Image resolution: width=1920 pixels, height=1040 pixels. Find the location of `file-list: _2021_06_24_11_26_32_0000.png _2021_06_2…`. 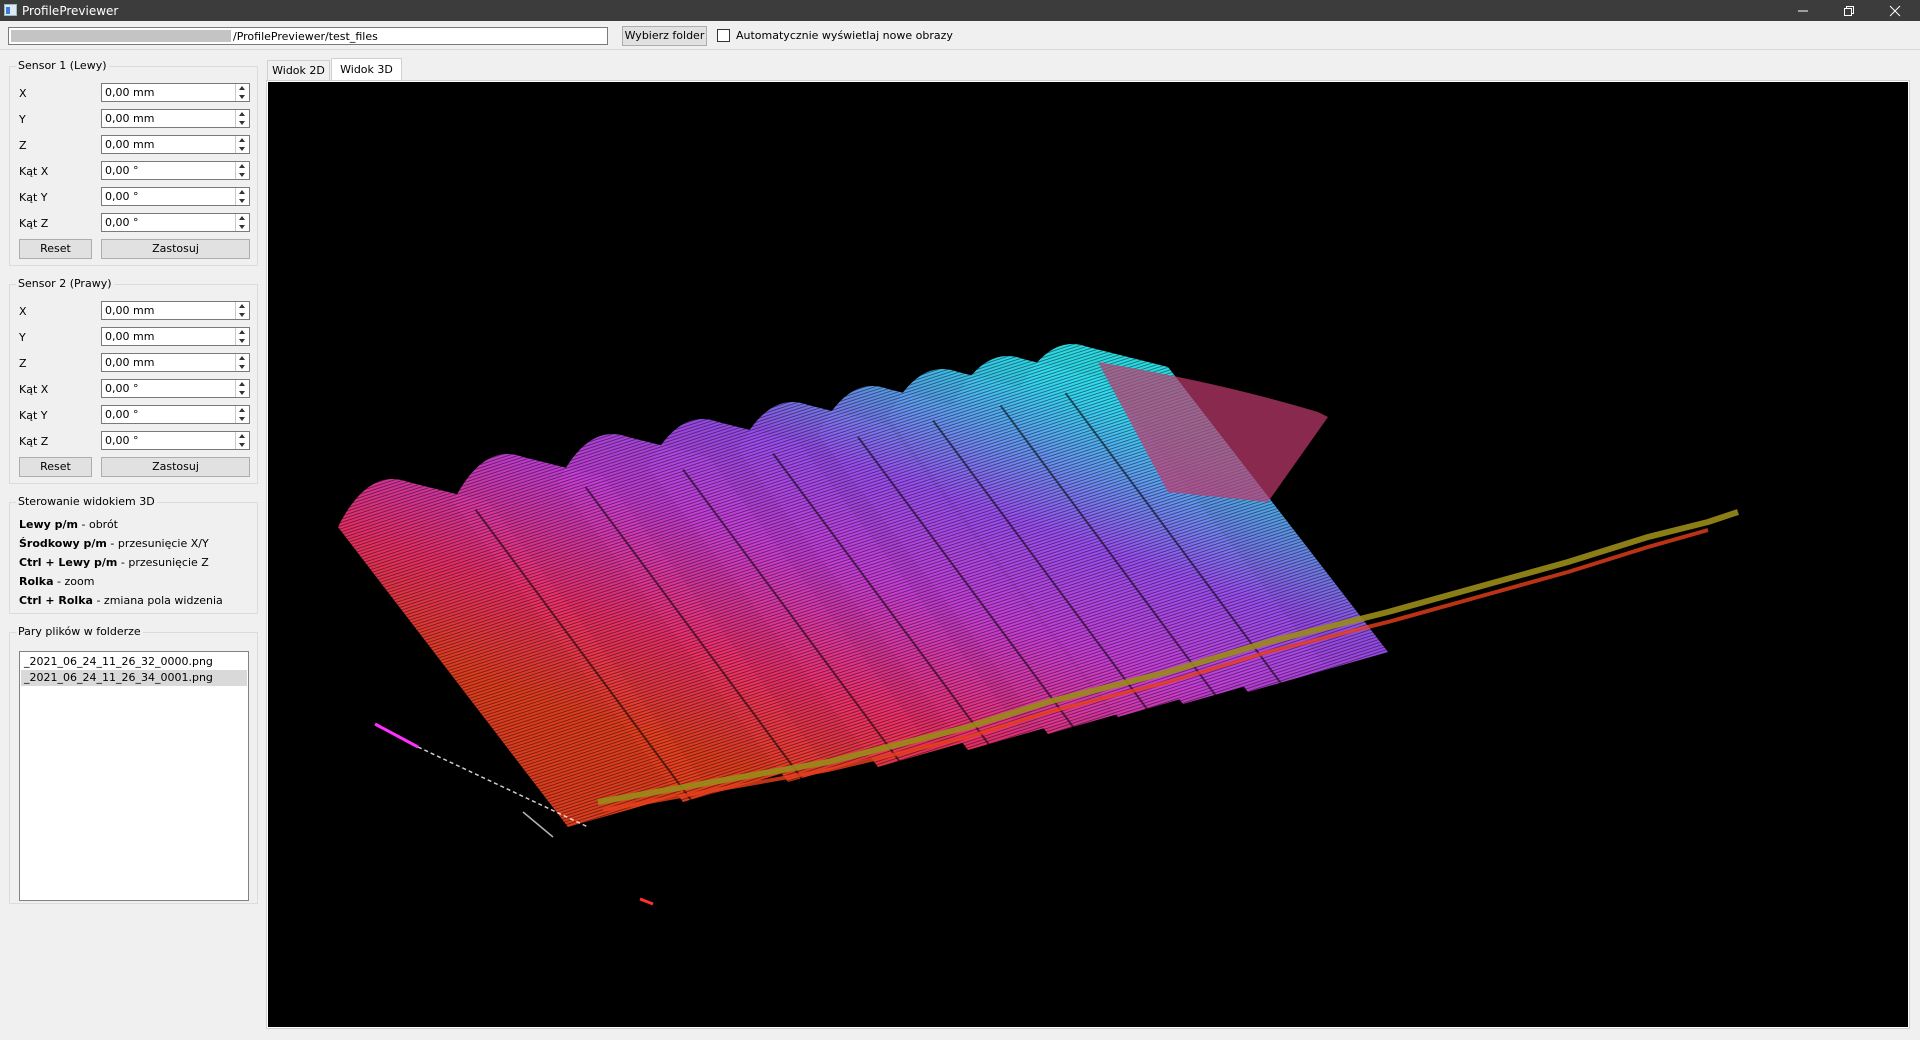

file-list: _2021_06_24_11_26_32_0000.png _2021_06_2… is located at coordinates (134, 776).